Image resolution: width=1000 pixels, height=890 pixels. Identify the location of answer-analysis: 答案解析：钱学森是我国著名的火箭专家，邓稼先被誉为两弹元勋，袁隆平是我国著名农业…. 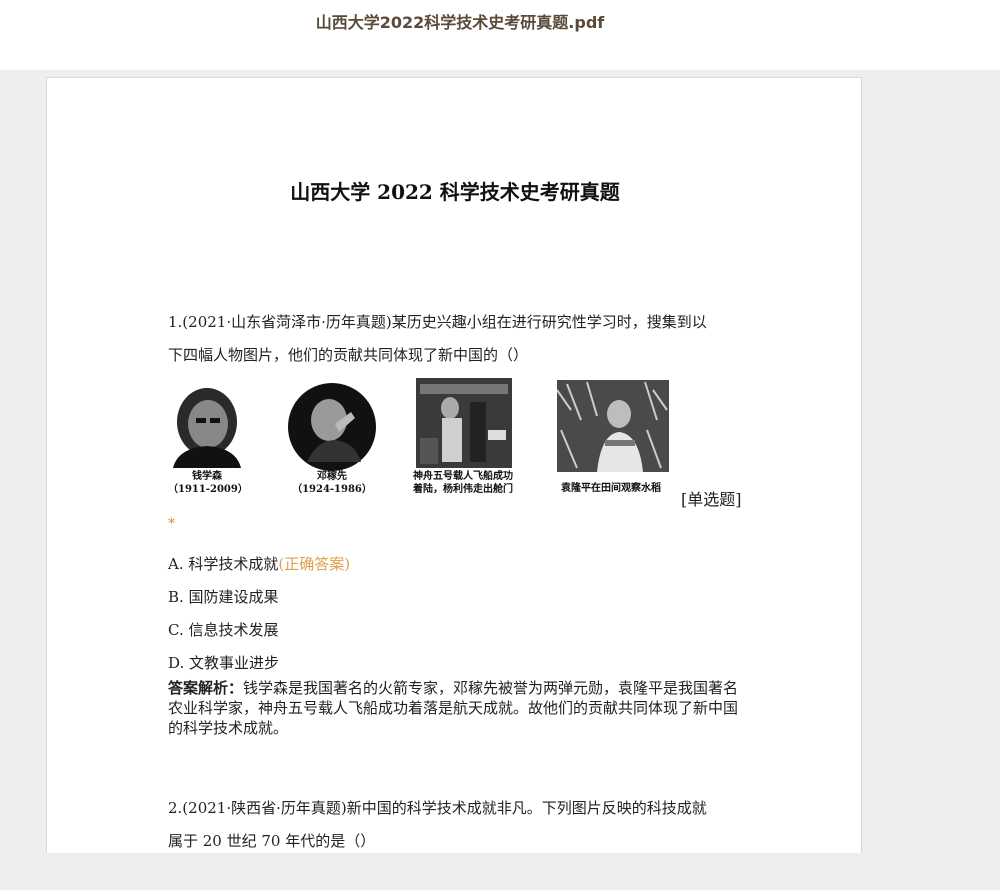
(458, 708).